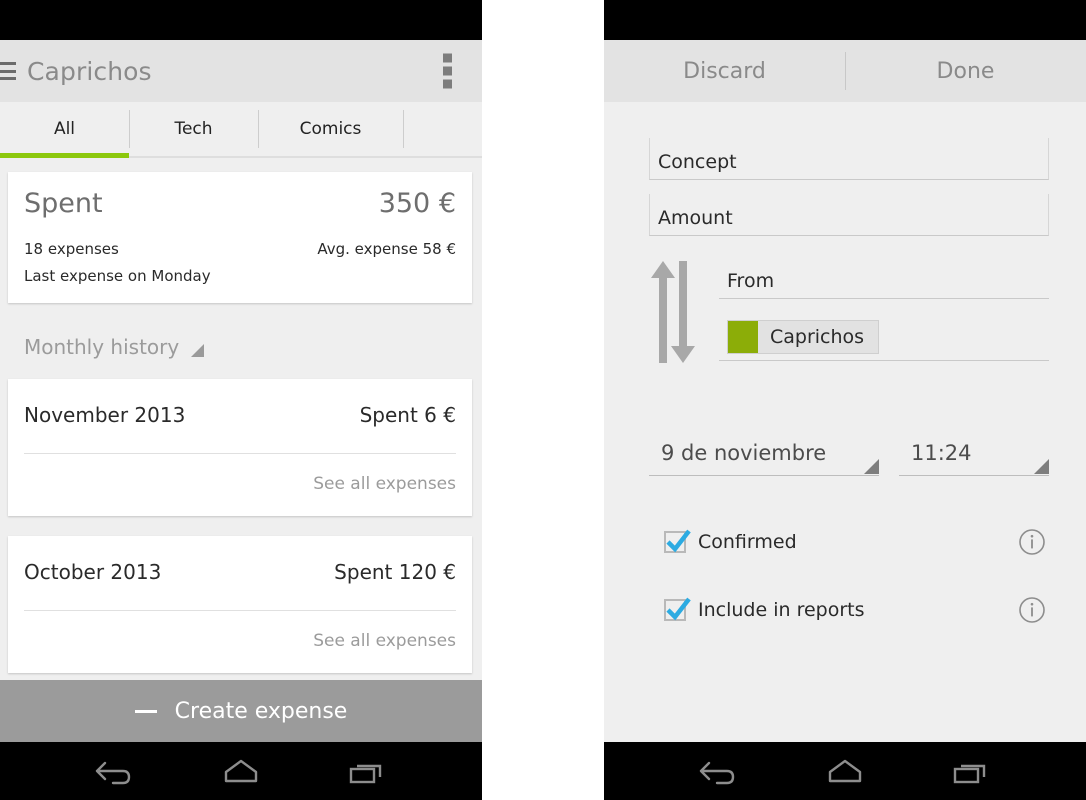 This screenshot has height=800, width=1086. I want to click on confirmed-row: Confirmed, so click(855, 542).